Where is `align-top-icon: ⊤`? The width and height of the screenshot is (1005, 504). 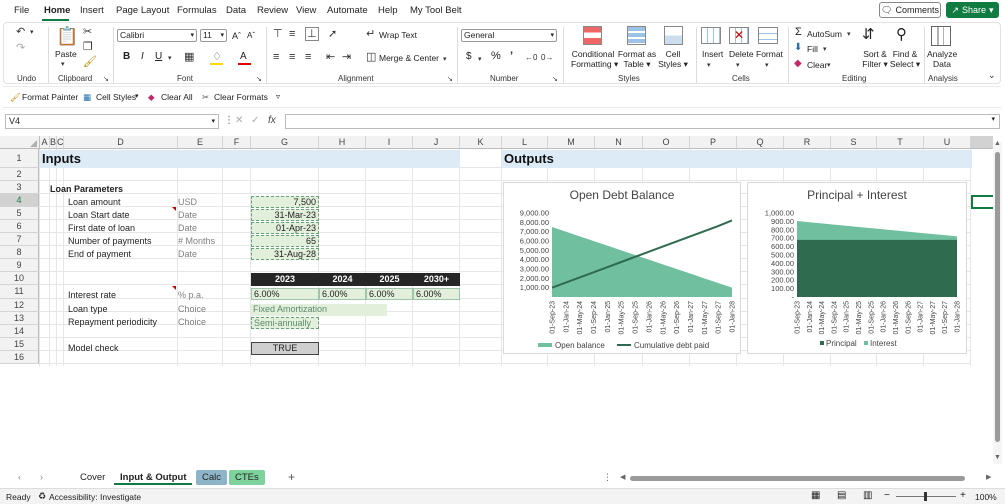
align-top-icon: ⊤ is located at coordinates (278, 34).